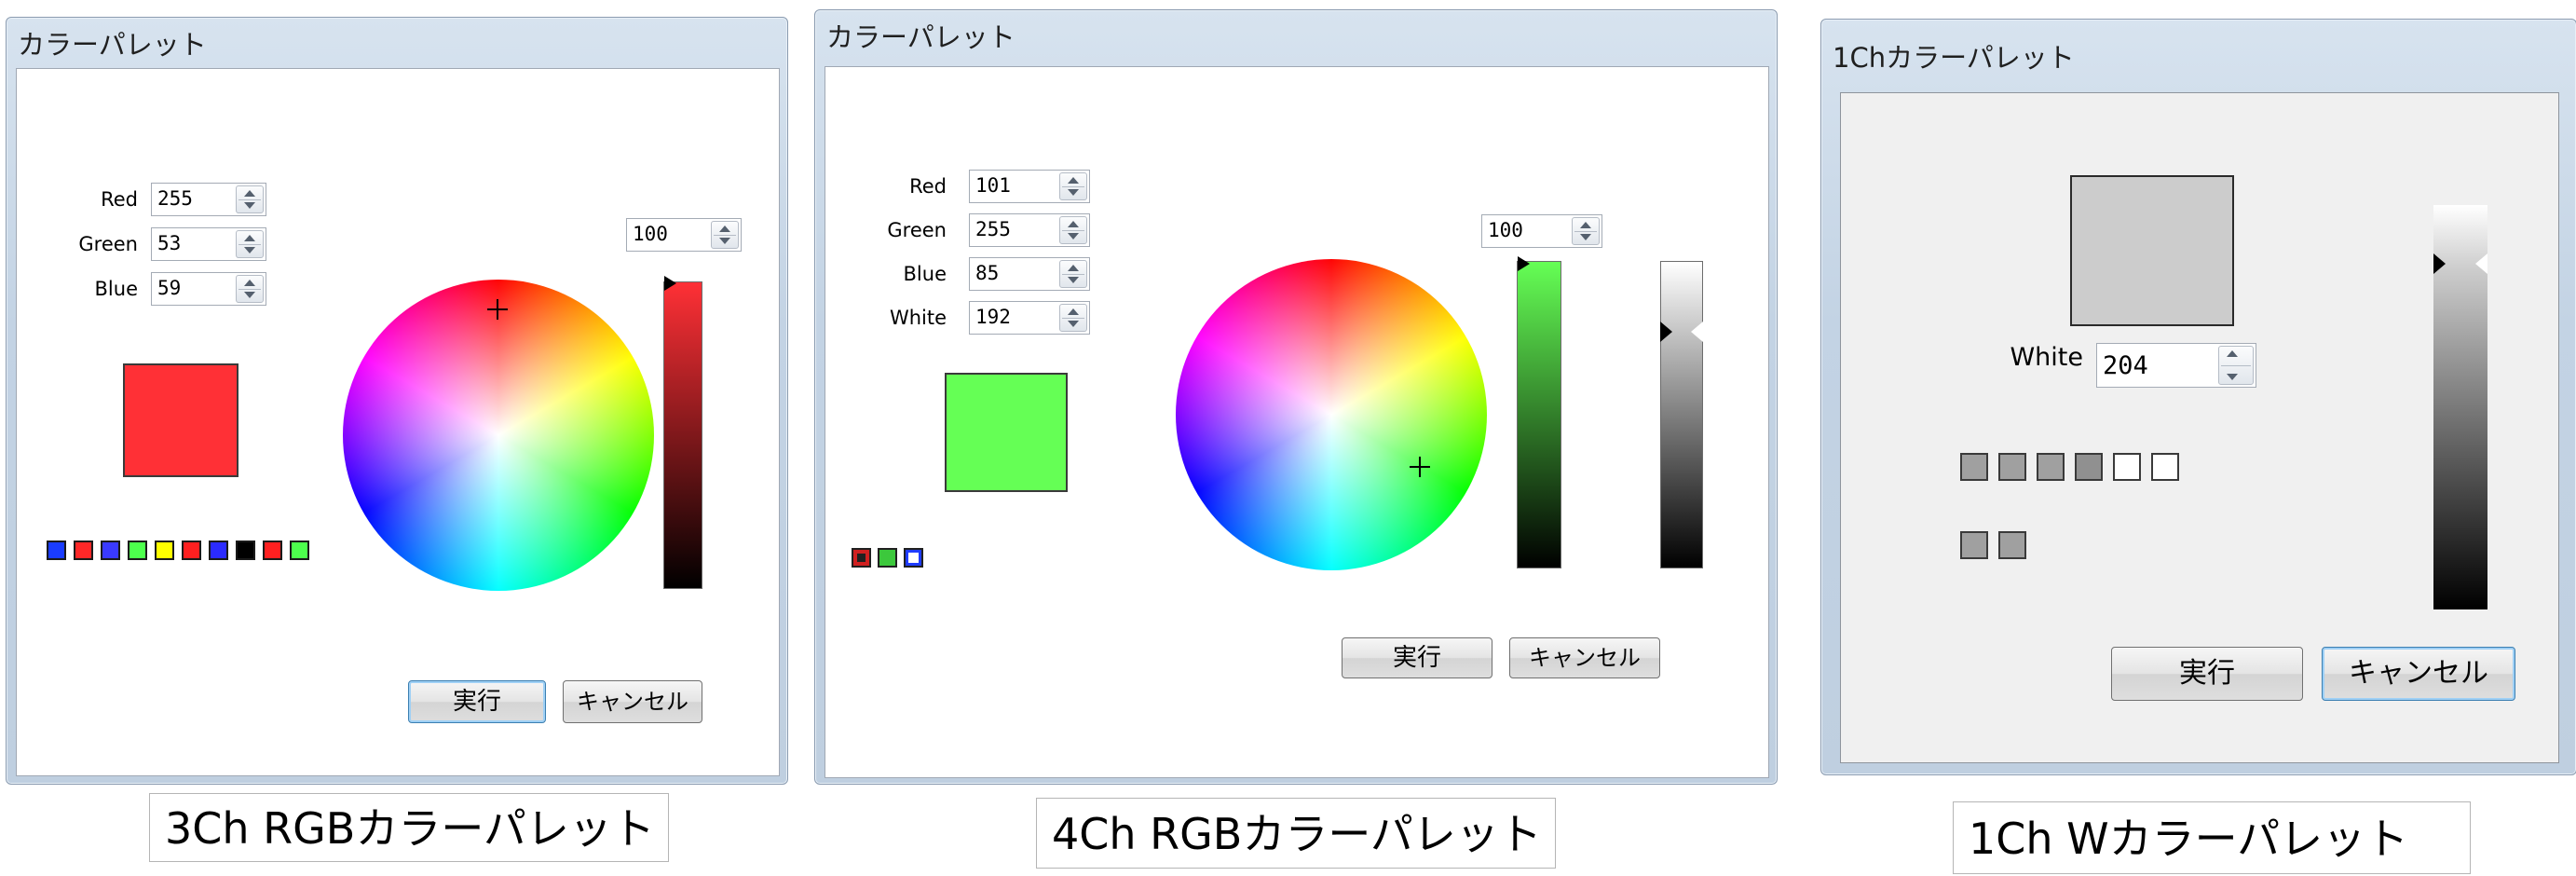 The width and height of the screenshot is (2576, 876). I want to click on caption-4ch: 4Ch RGBカラーパレット, so click(1296, 834).